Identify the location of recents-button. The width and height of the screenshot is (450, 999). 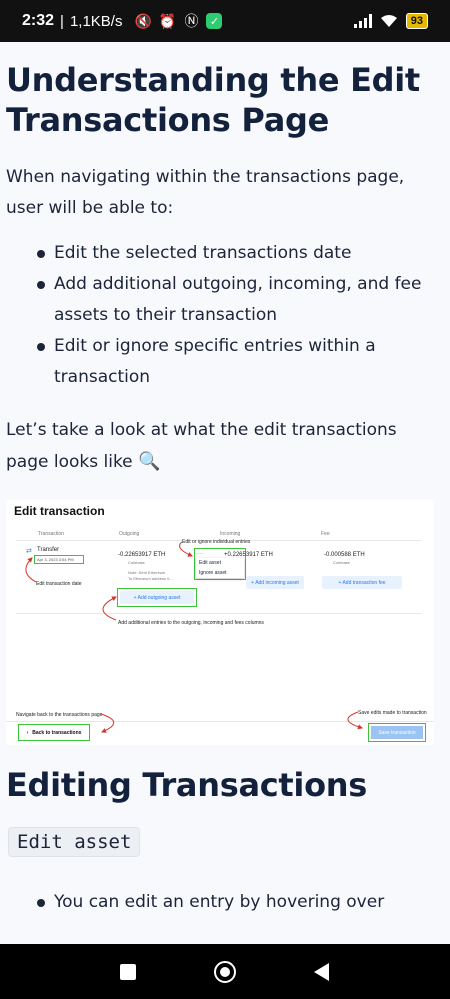
(128, 972).